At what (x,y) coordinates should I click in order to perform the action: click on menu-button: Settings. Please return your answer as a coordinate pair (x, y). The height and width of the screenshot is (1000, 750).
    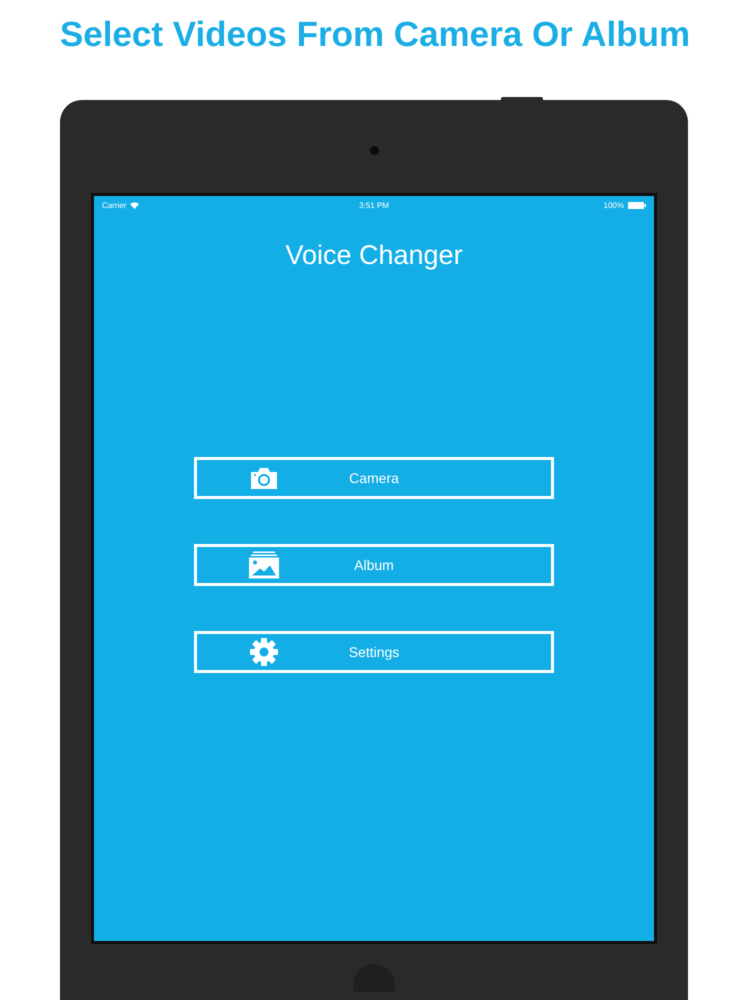
    Looking at the image, I should click on (374, 652).